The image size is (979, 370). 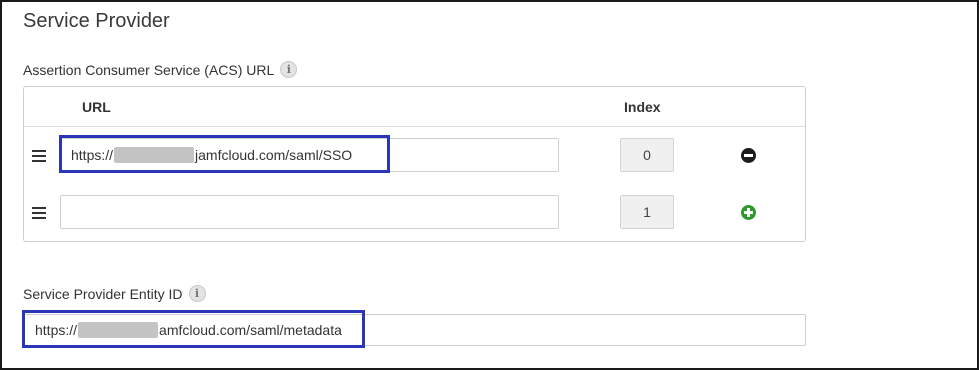 I want to click on entity-prefix: https://, so click(x=56, y=330).